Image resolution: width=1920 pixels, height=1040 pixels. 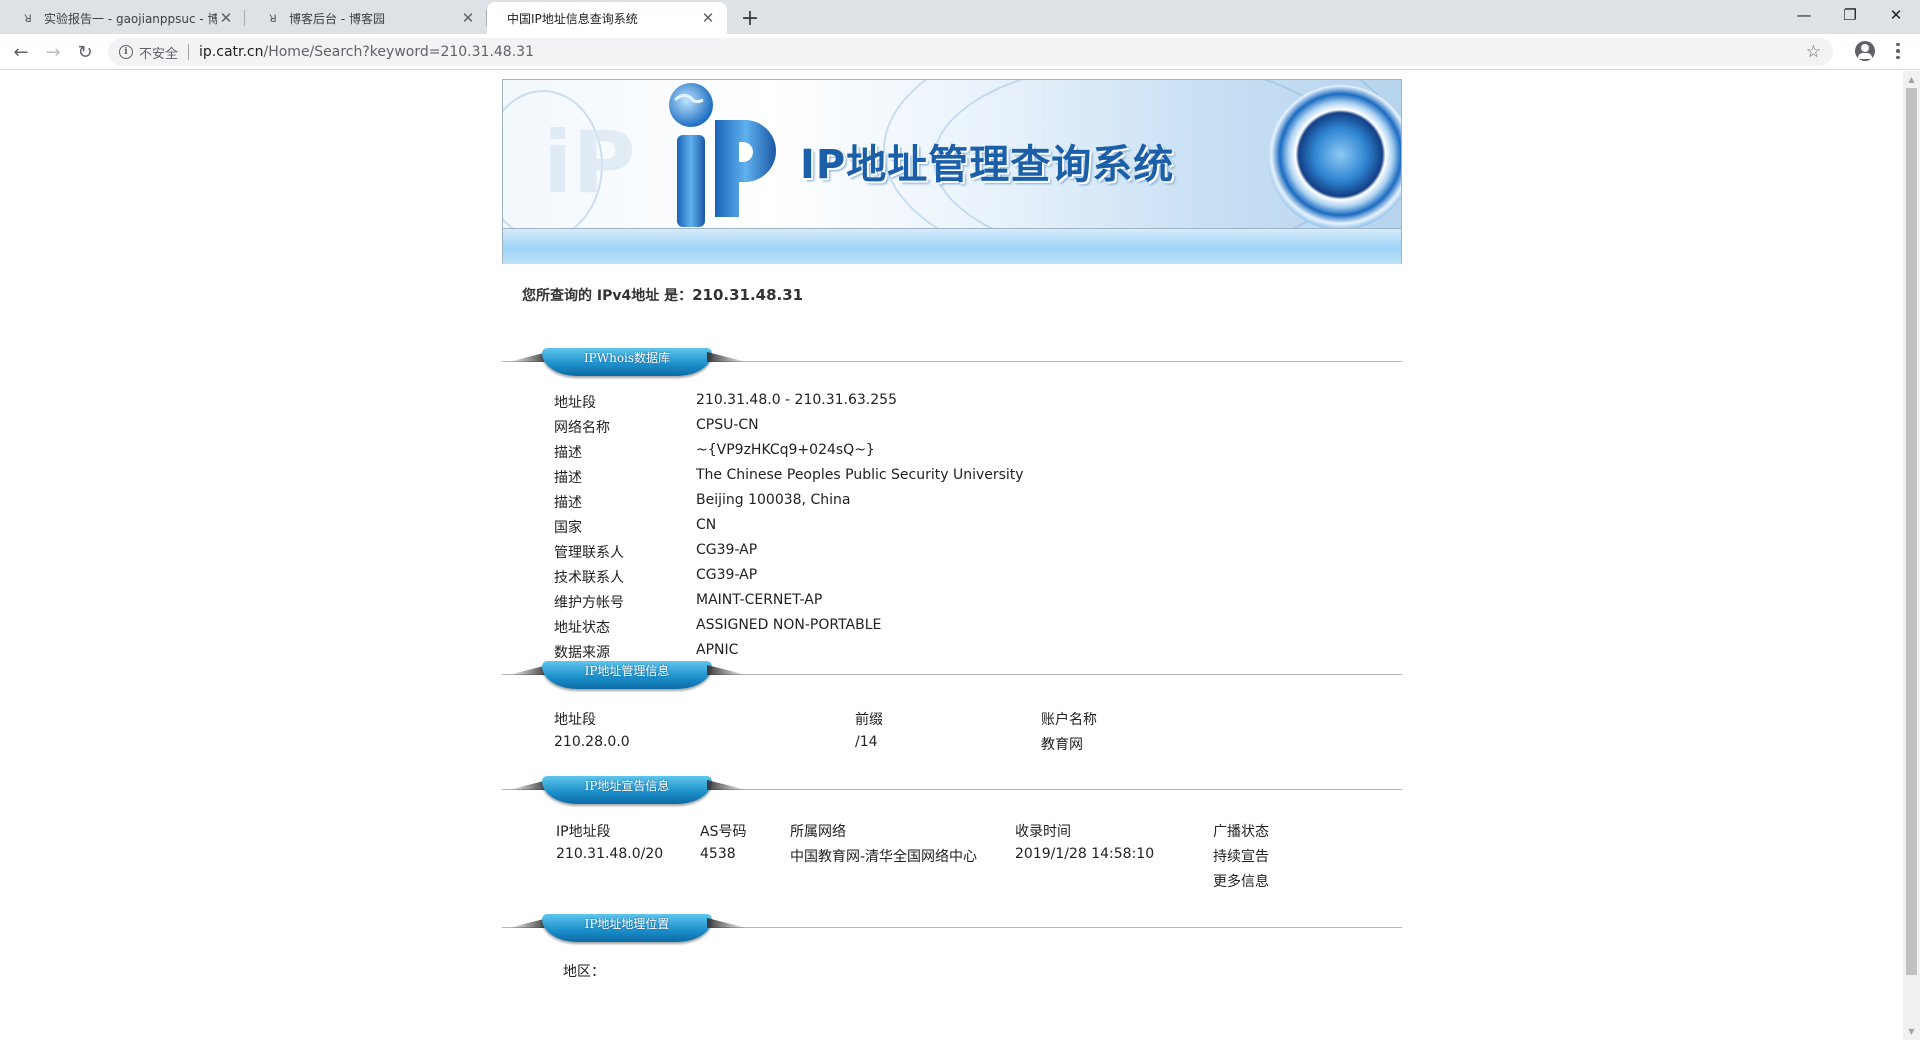 I want to click on tab-title: 实验报告一 - gaojianppsuc - 博, so click(x=130, y=18).